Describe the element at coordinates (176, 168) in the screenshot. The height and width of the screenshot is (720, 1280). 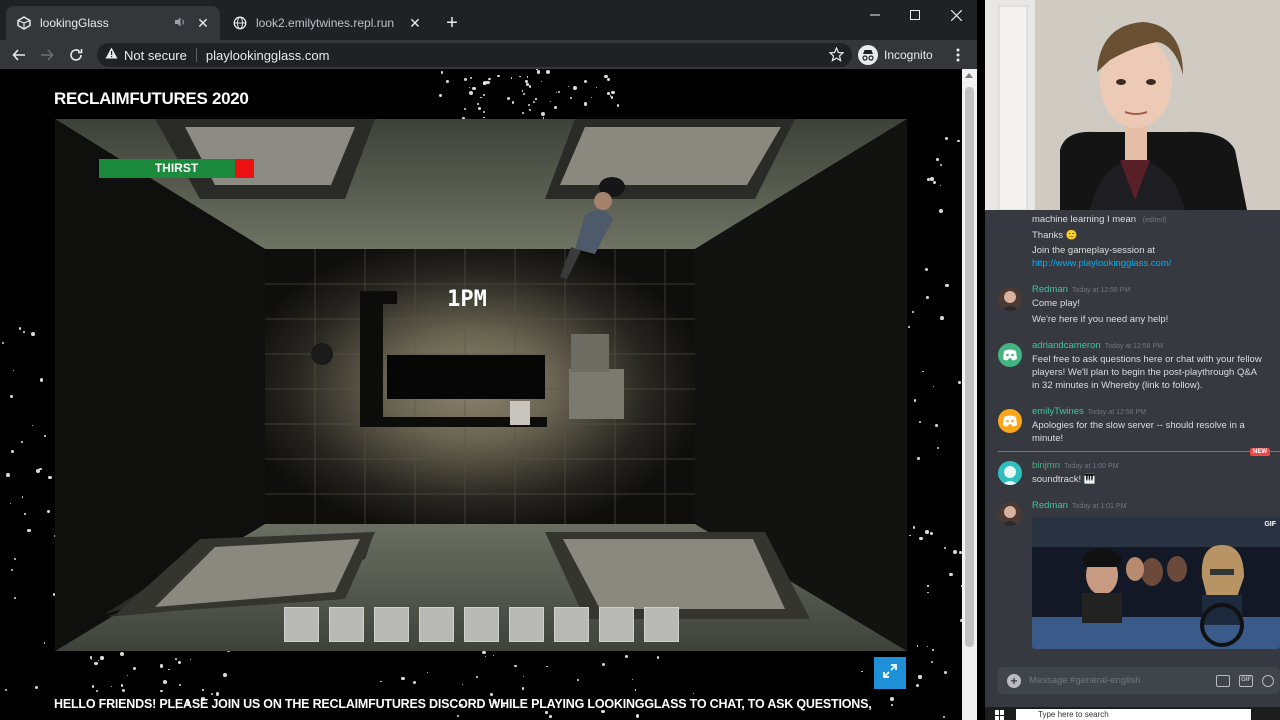
I see `thirst-label: THIRST` at that location.